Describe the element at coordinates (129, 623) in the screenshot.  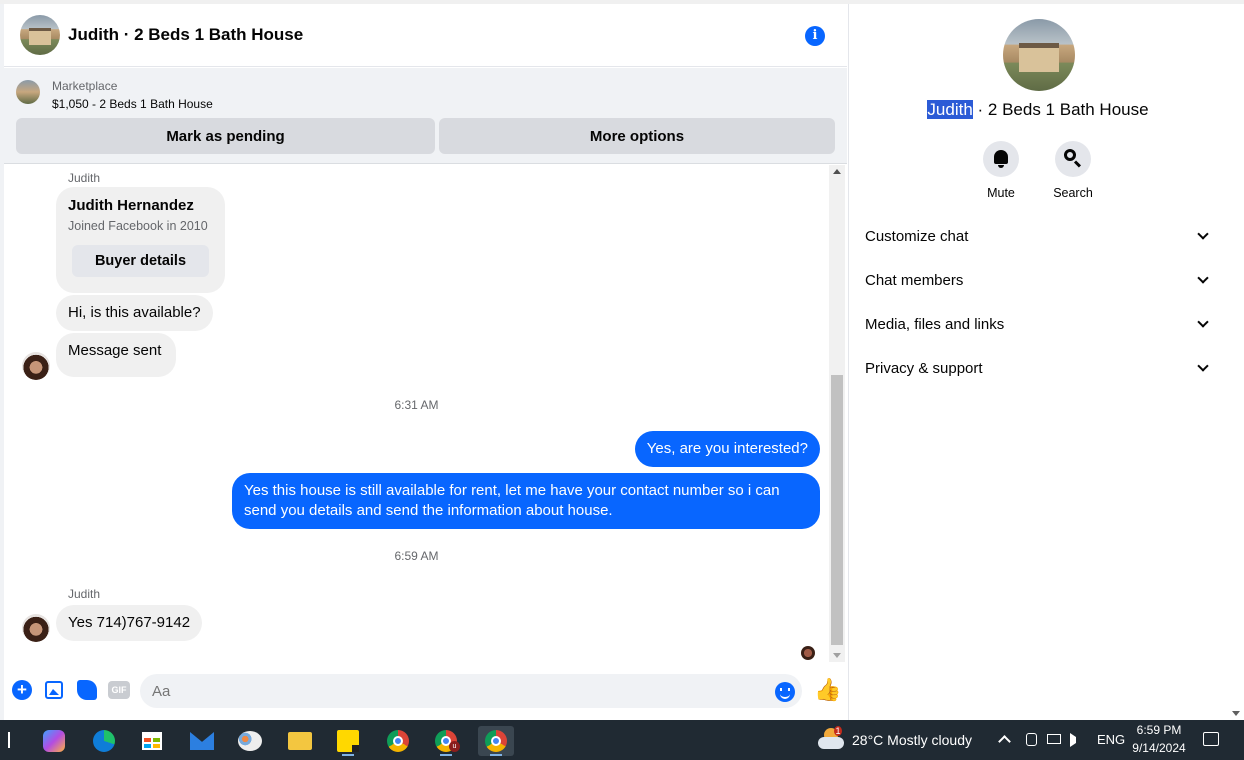
I see `message-bubble: Yes 714)767-9142` at that location.